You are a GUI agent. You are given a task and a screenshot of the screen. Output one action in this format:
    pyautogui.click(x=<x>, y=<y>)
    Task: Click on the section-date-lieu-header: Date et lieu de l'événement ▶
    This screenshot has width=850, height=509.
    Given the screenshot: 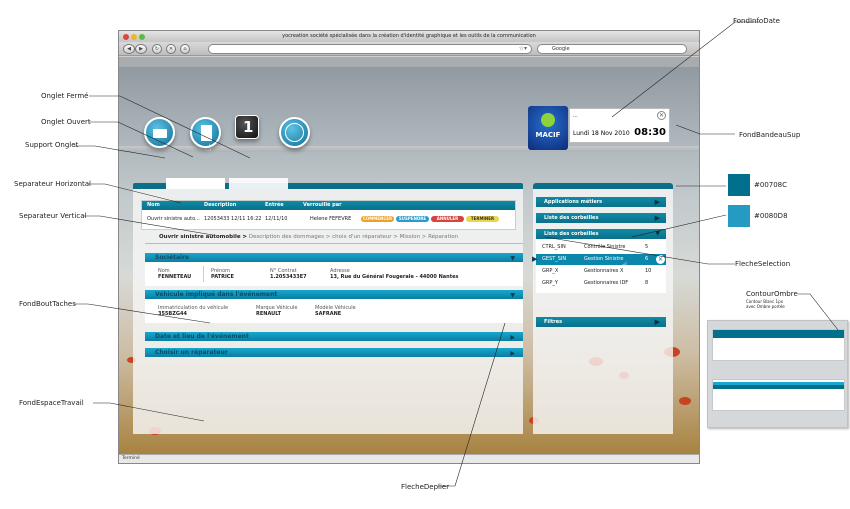 What is the action you would take?
    pyautogui.click(x=334, y=336)
    